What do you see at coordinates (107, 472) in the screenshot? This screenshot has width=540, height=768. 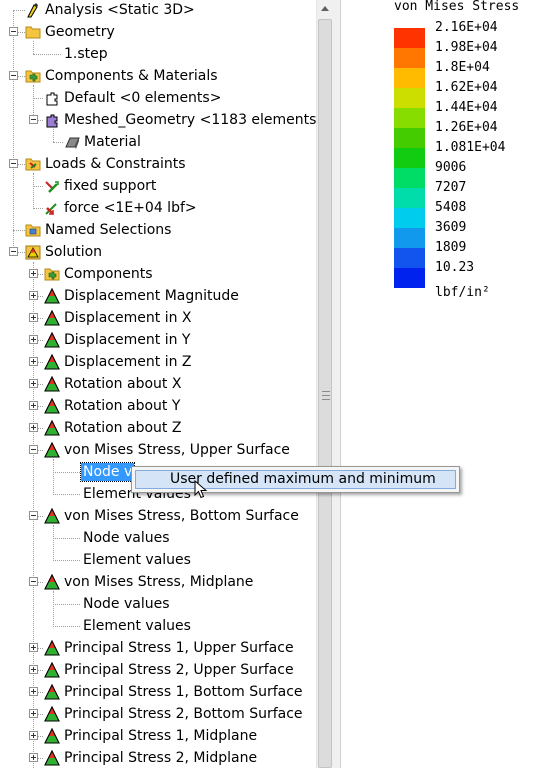 I see `tree-item-label: Node v` at bounding box center [107, 472].